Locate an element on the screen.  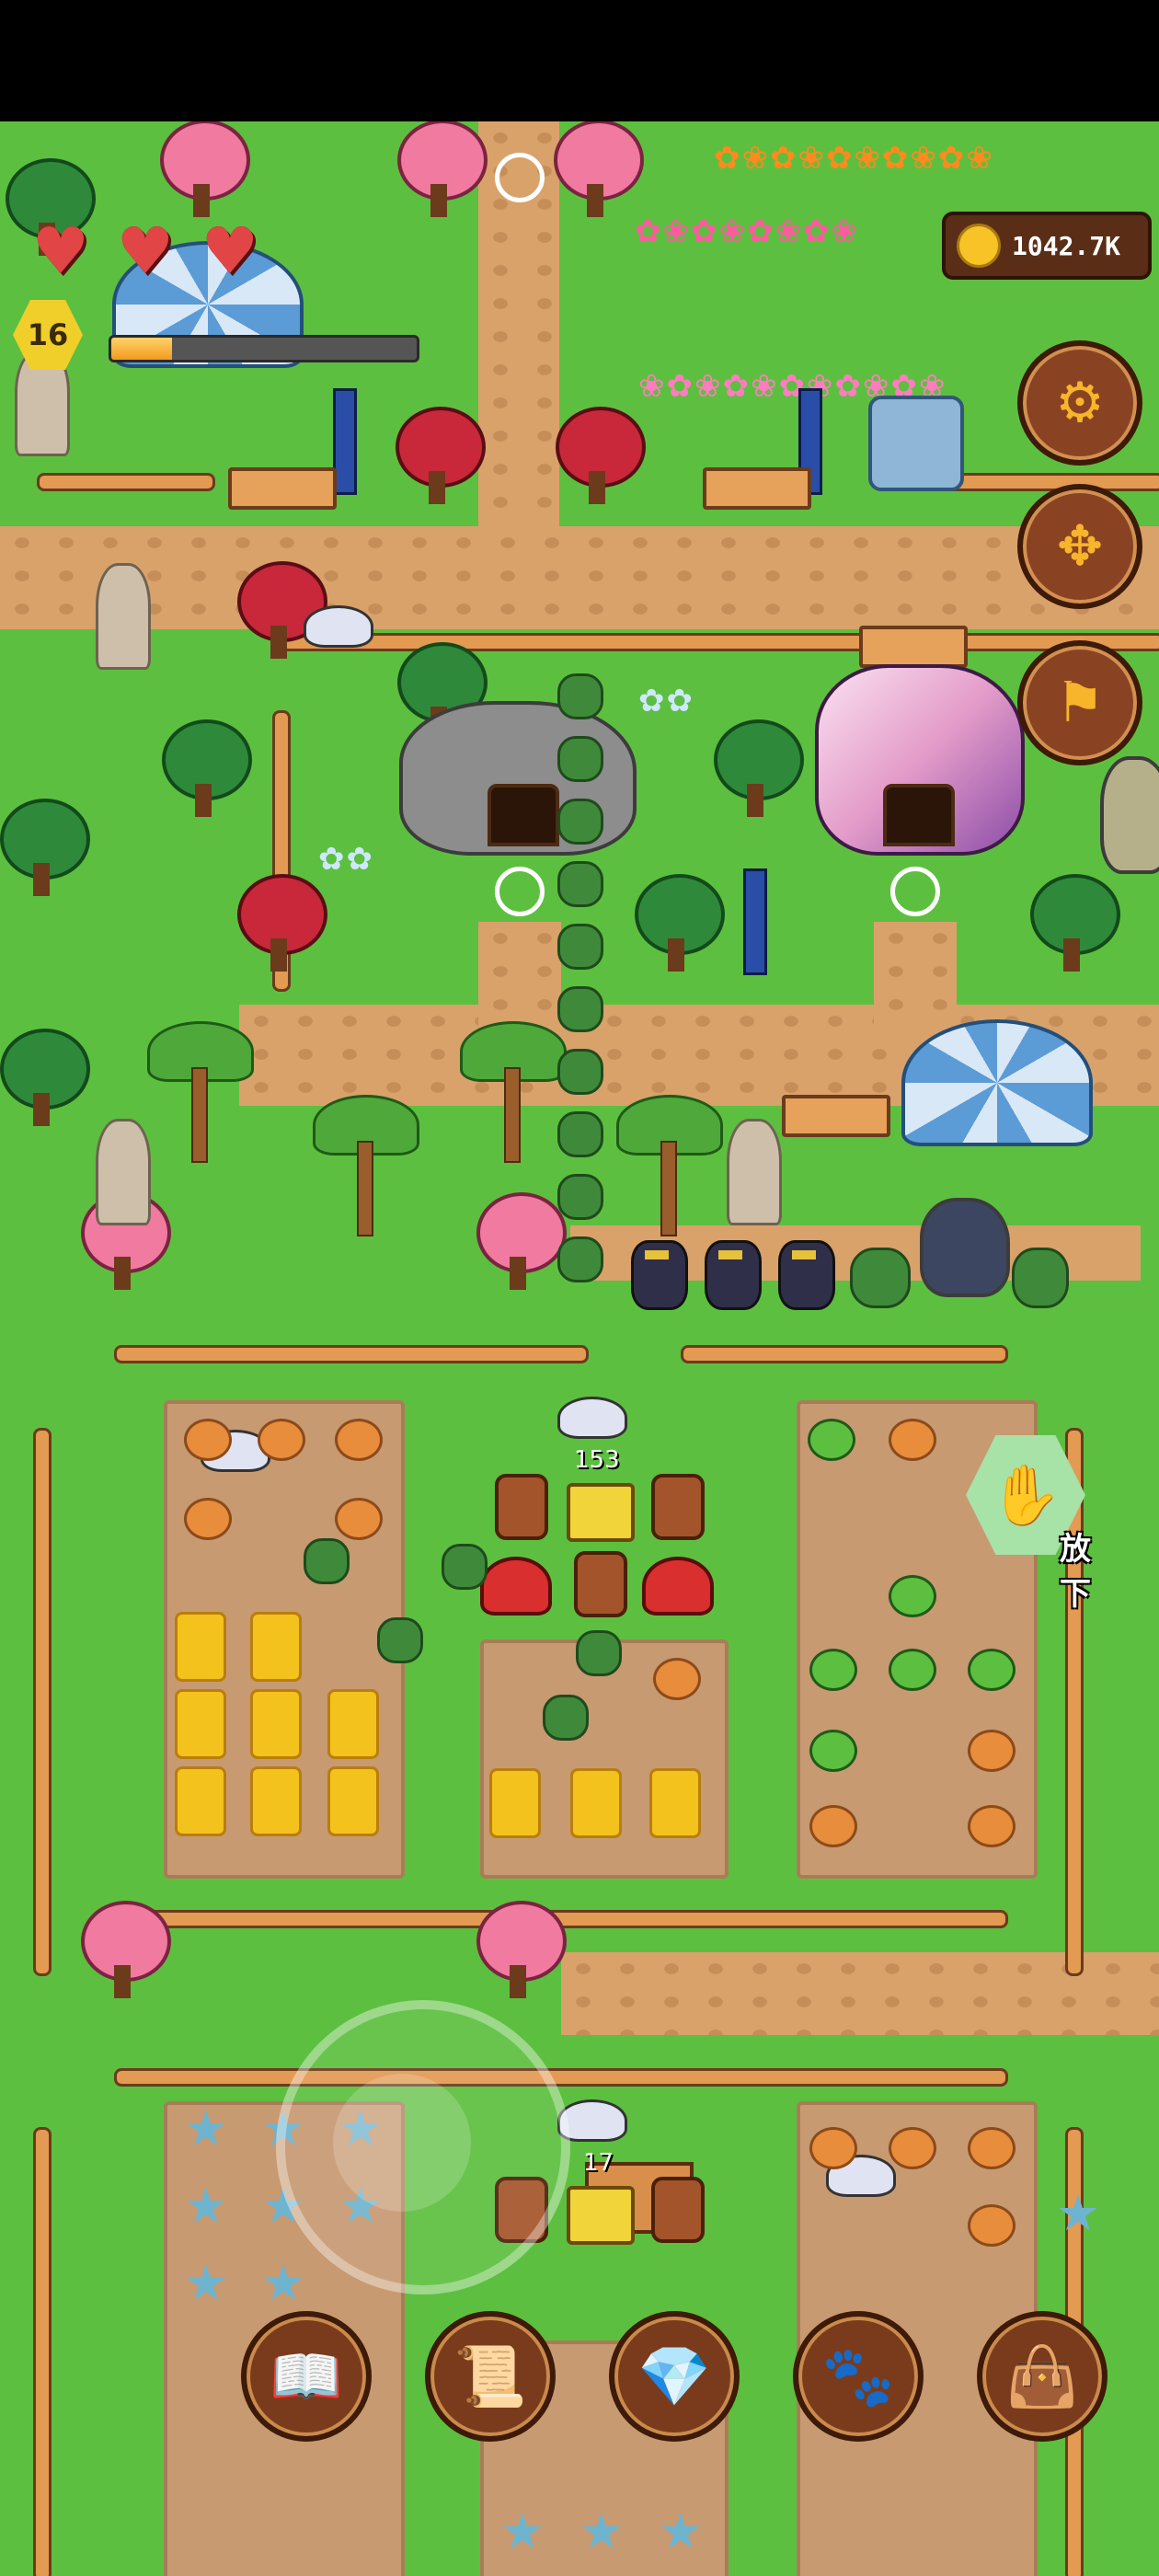
coin-balance: 1042.7K is located at coordinates (1047, 246).